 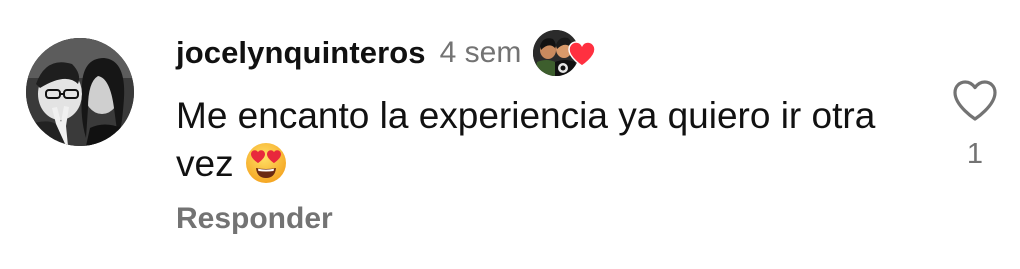 I want to click on heart-outline-icon, so click(x=975, y=104).